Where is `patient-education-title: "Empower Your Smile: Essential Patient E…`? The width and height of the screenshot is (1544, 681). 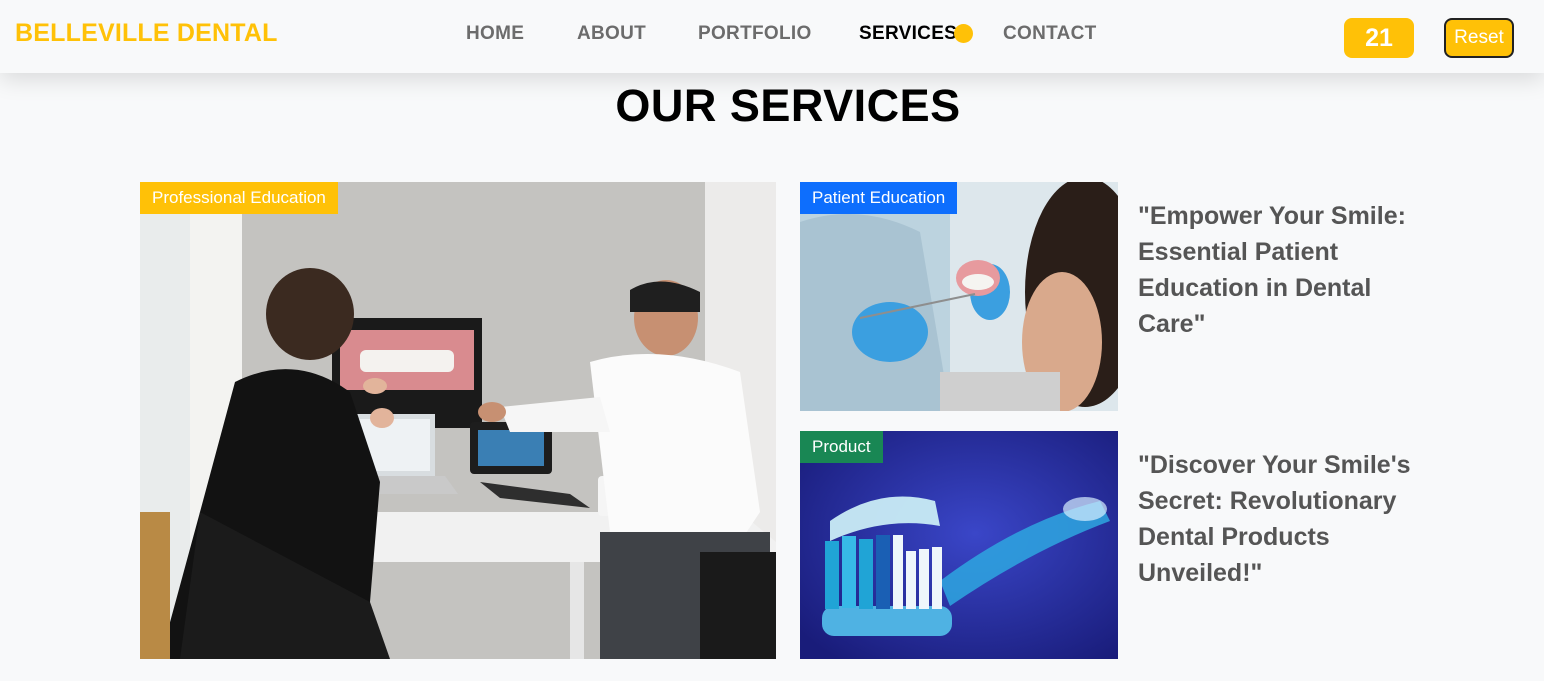
patient-education-title: "Empower Your Smile: Essential Patient E… is located at coordinates (1288, 270).